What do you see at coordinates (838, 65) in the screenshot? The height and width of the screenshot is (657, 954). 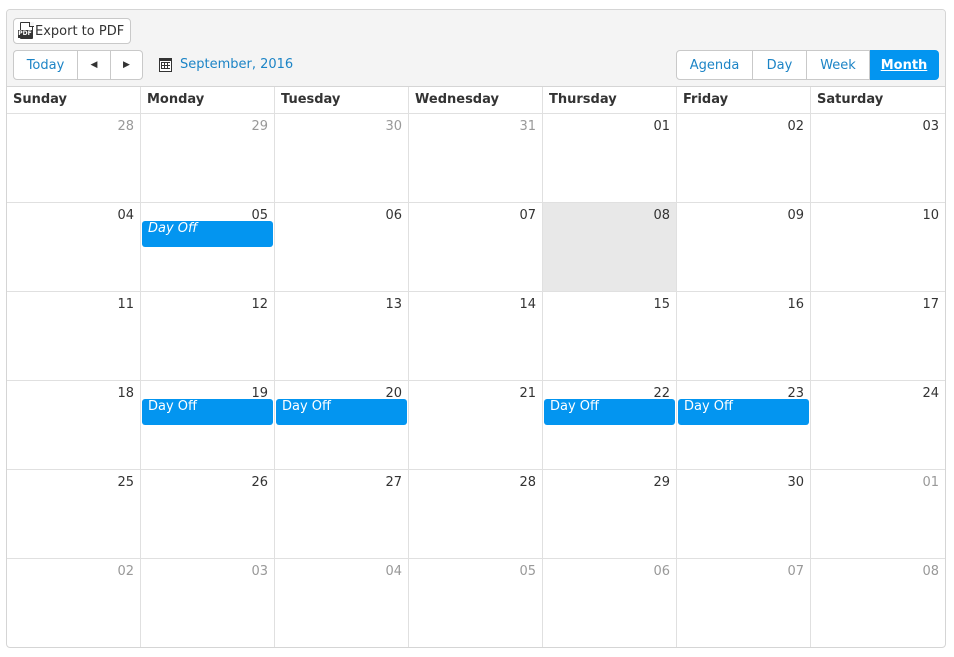 I see `view-week-button: Week` at bounding box center [838, 65].